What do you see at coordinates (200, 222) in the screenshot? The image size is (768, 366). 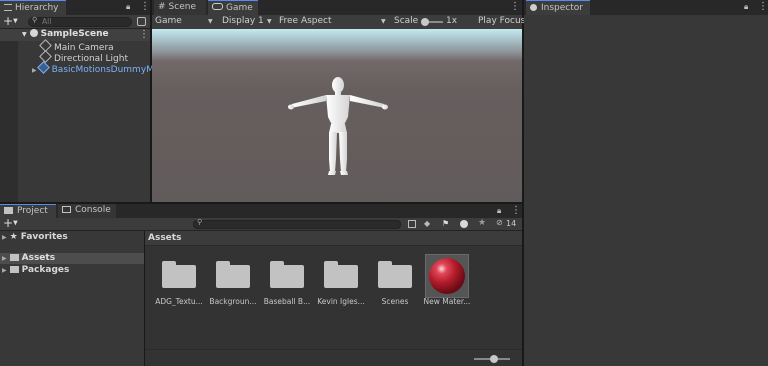 I see `search-icon: ⚲` at bounding box center [200, 222].